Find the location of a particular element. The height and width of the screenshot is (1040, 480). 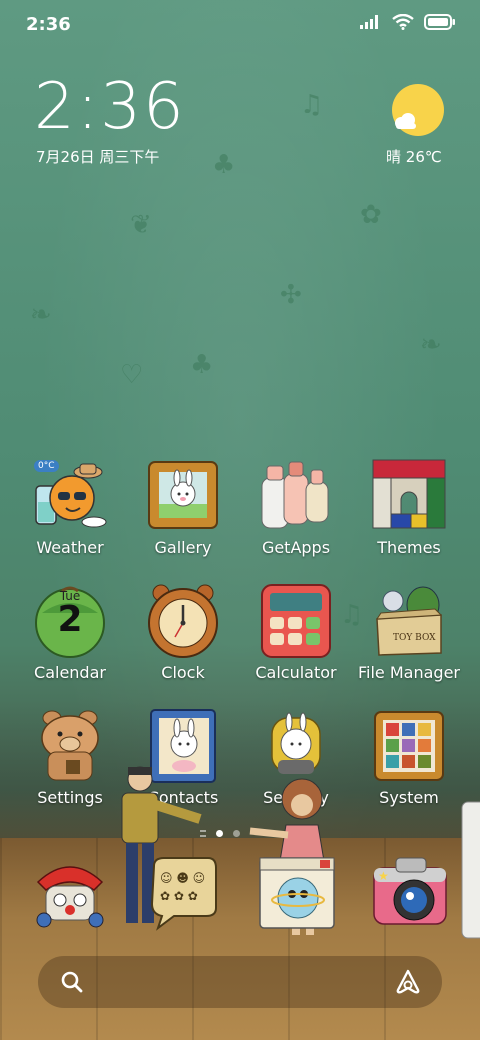

app-label: Weather is located at coordinates (70, 547).